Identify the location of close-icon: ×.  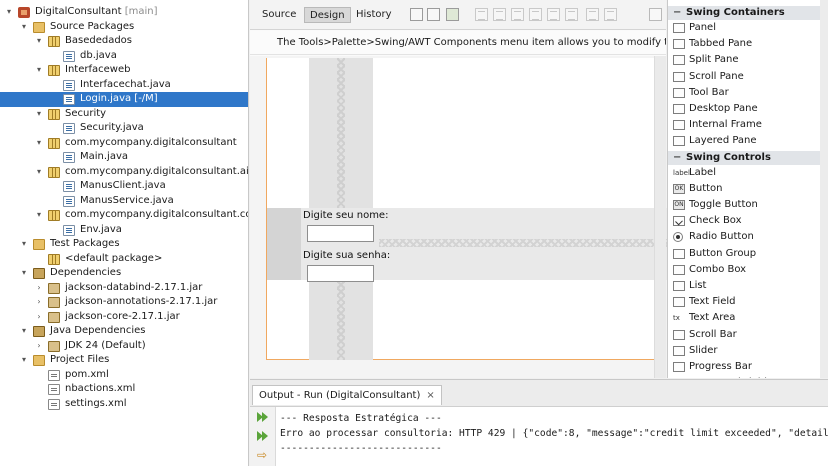
(430, 395).